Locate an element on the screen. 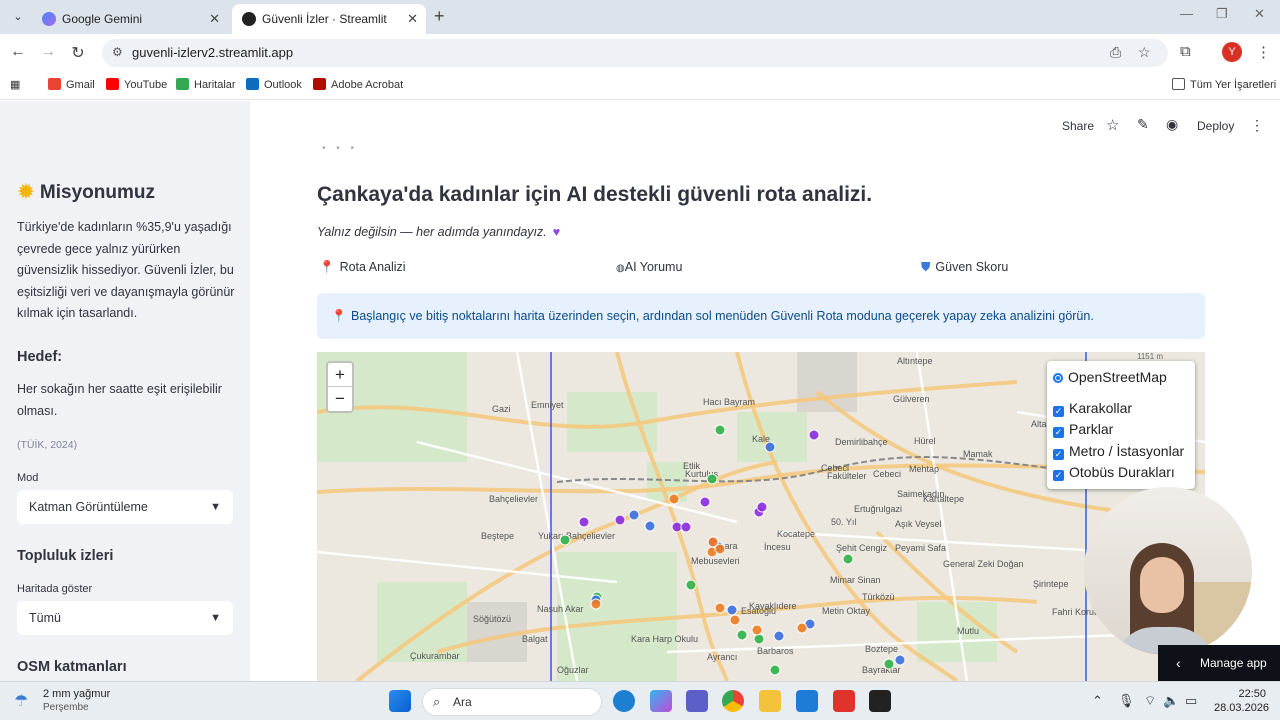 This screenshot has width=1280, height=720. all-bookmarks: Tüm Yer İşaretleri is located at coordinates (1224, 84).